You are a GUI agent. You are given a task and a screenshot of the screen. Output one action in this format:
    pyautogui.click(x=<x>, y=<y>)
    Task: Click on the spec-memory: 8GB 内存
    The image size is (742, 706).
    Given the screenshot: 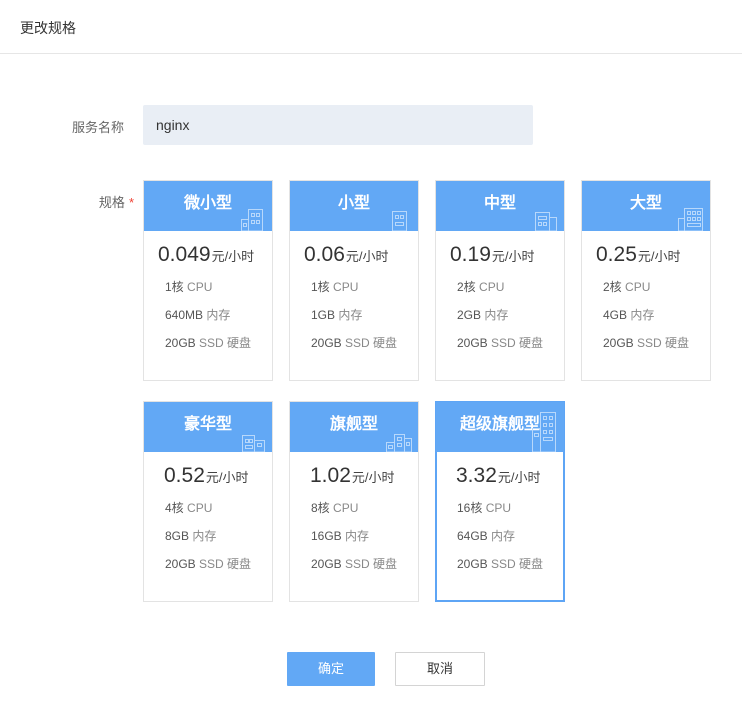 What is the action you would take?
    pyautogui.click(x=218, y=536)
    